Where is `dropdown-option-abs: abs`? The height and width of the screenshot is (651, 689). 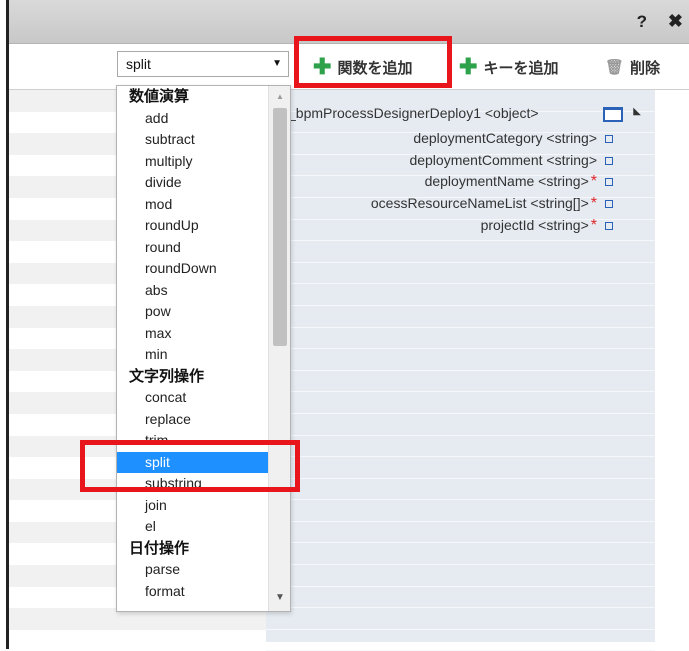 dropdown-option-abs: abs is located at coordinates (203, 291).